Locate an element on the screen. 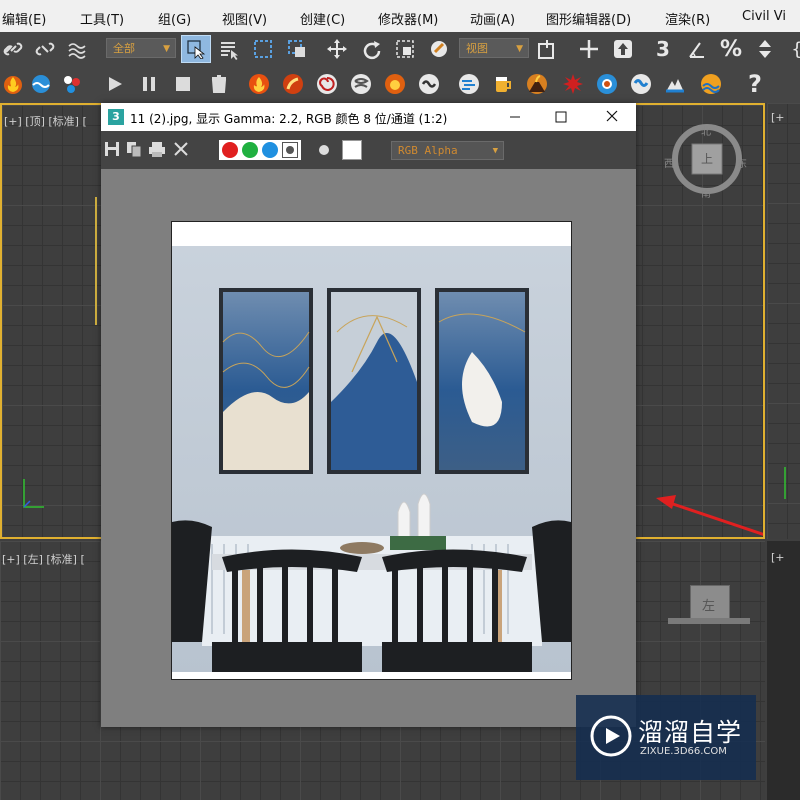 Image resolution: width=800 pixels, height=800 pixels. menu-item: 图形编辑器(D) is located at coordinates (588, 18).